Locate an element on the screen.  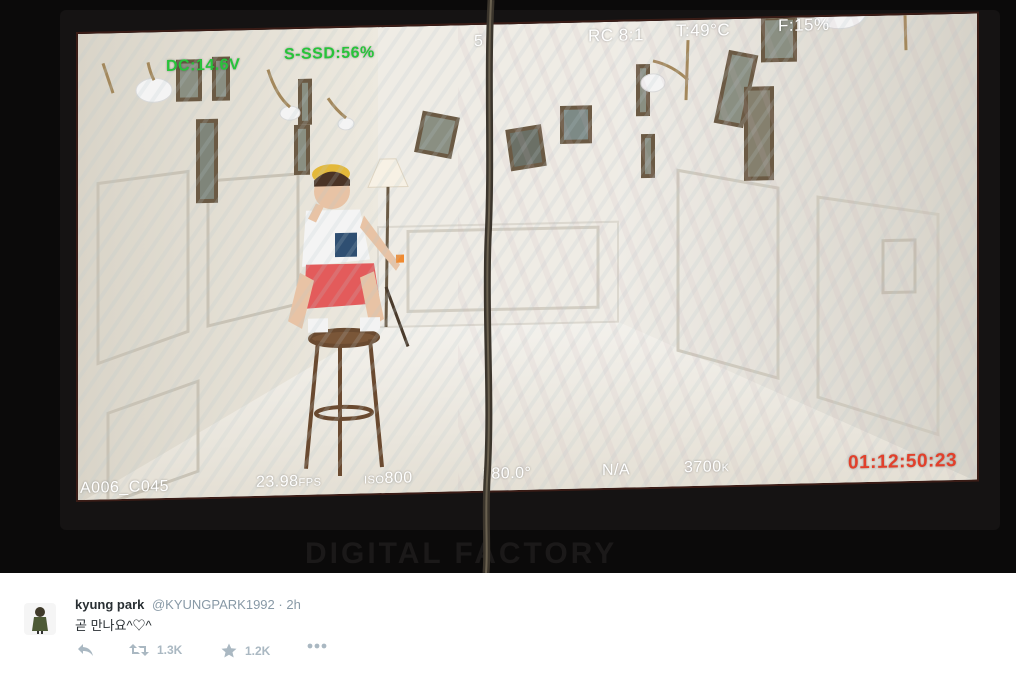
more-icon is located at coordinates (317, 646).